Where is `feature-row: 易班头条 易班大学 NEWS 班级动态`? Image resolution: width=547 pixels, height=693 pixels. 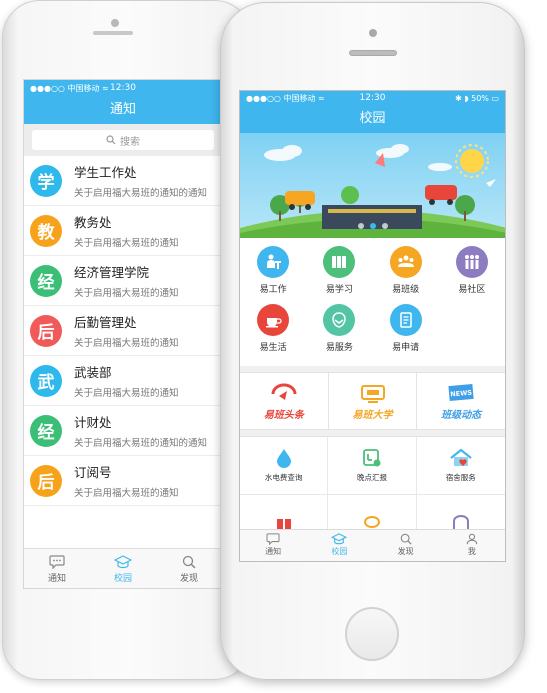
feature-row: 易班头条 易班大学 NEWS 班级动态 is located at coordinates (372, 401).